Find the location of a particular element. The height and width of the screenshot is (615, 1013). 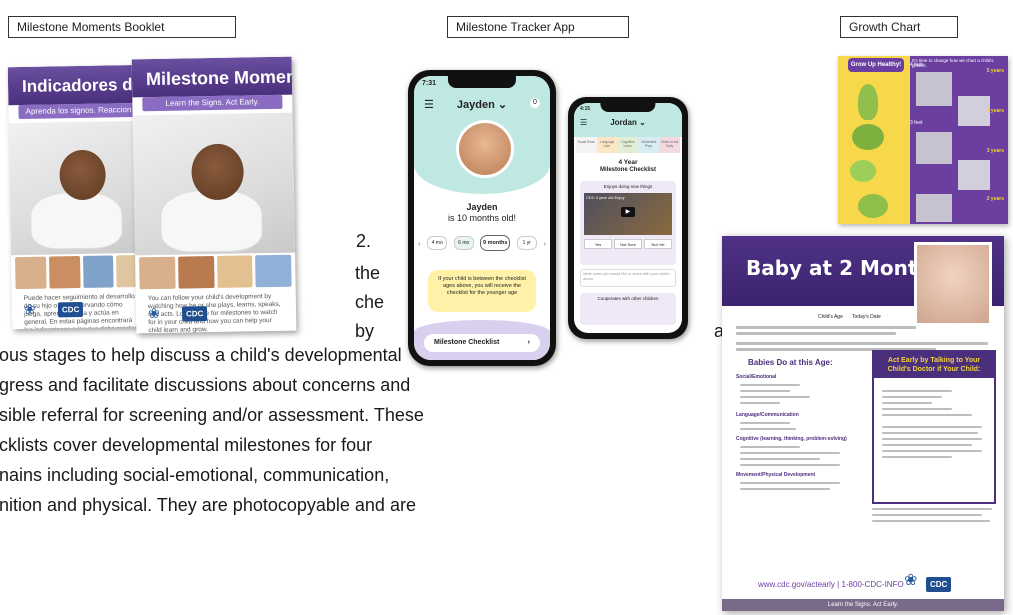

age-selector: ‹ 4 mo 6 mo 9 months 1 yr › is located at coordinates (482, 243).